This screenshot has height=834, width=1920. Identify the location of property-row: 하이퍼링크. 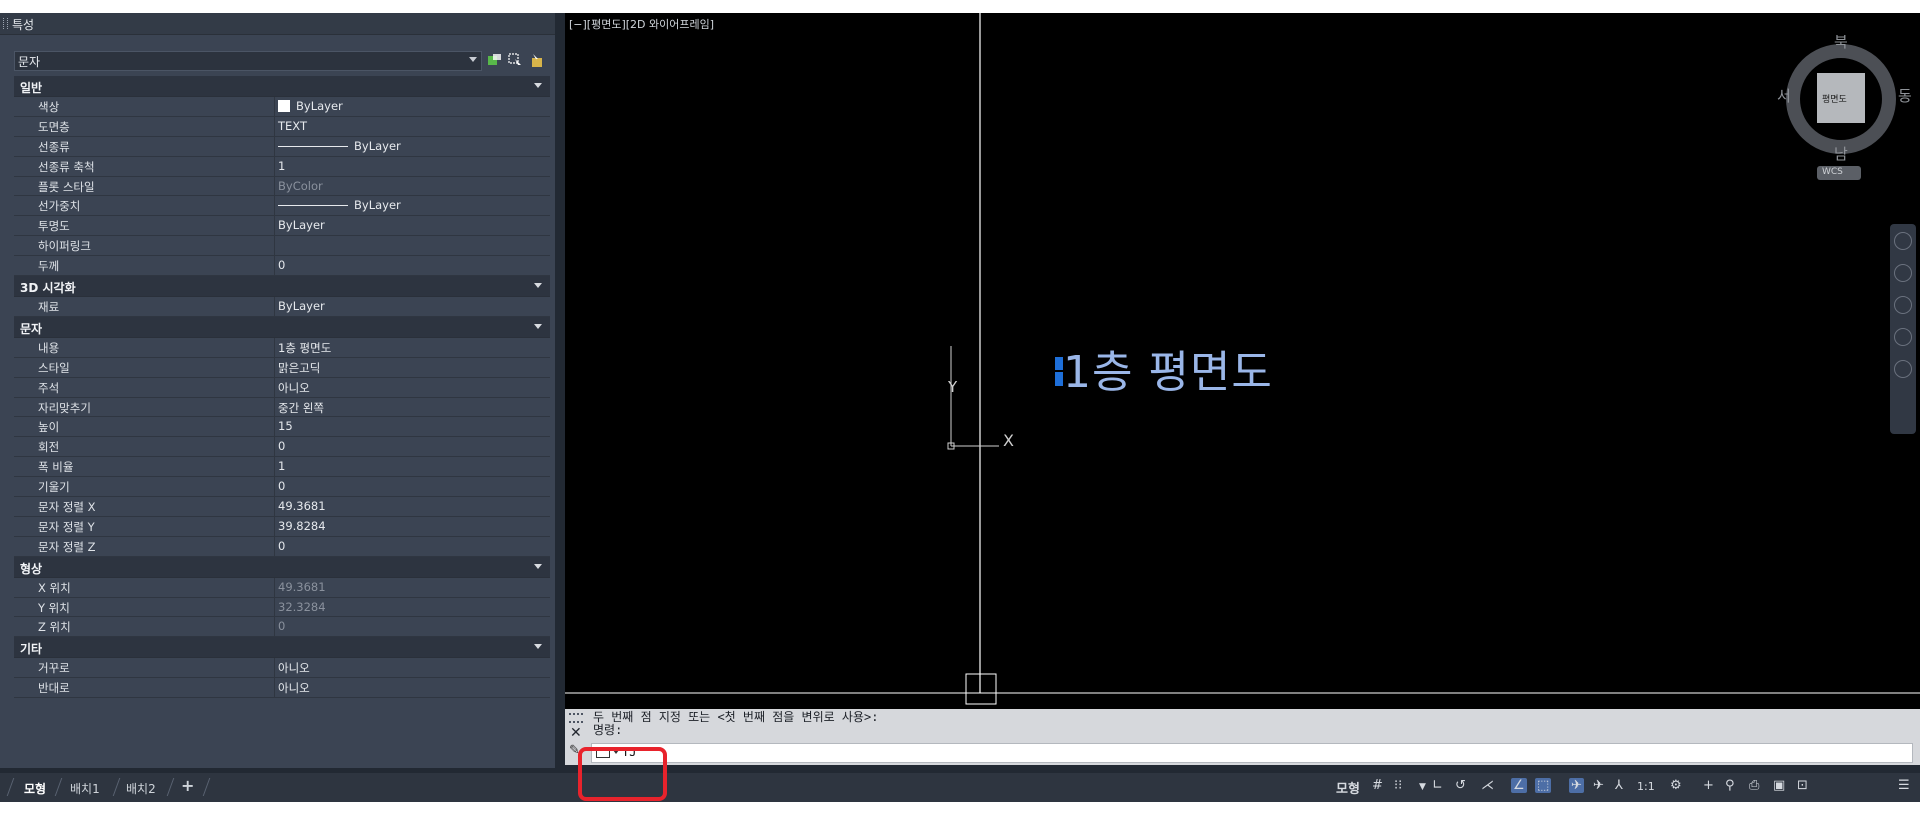
(282, 246).